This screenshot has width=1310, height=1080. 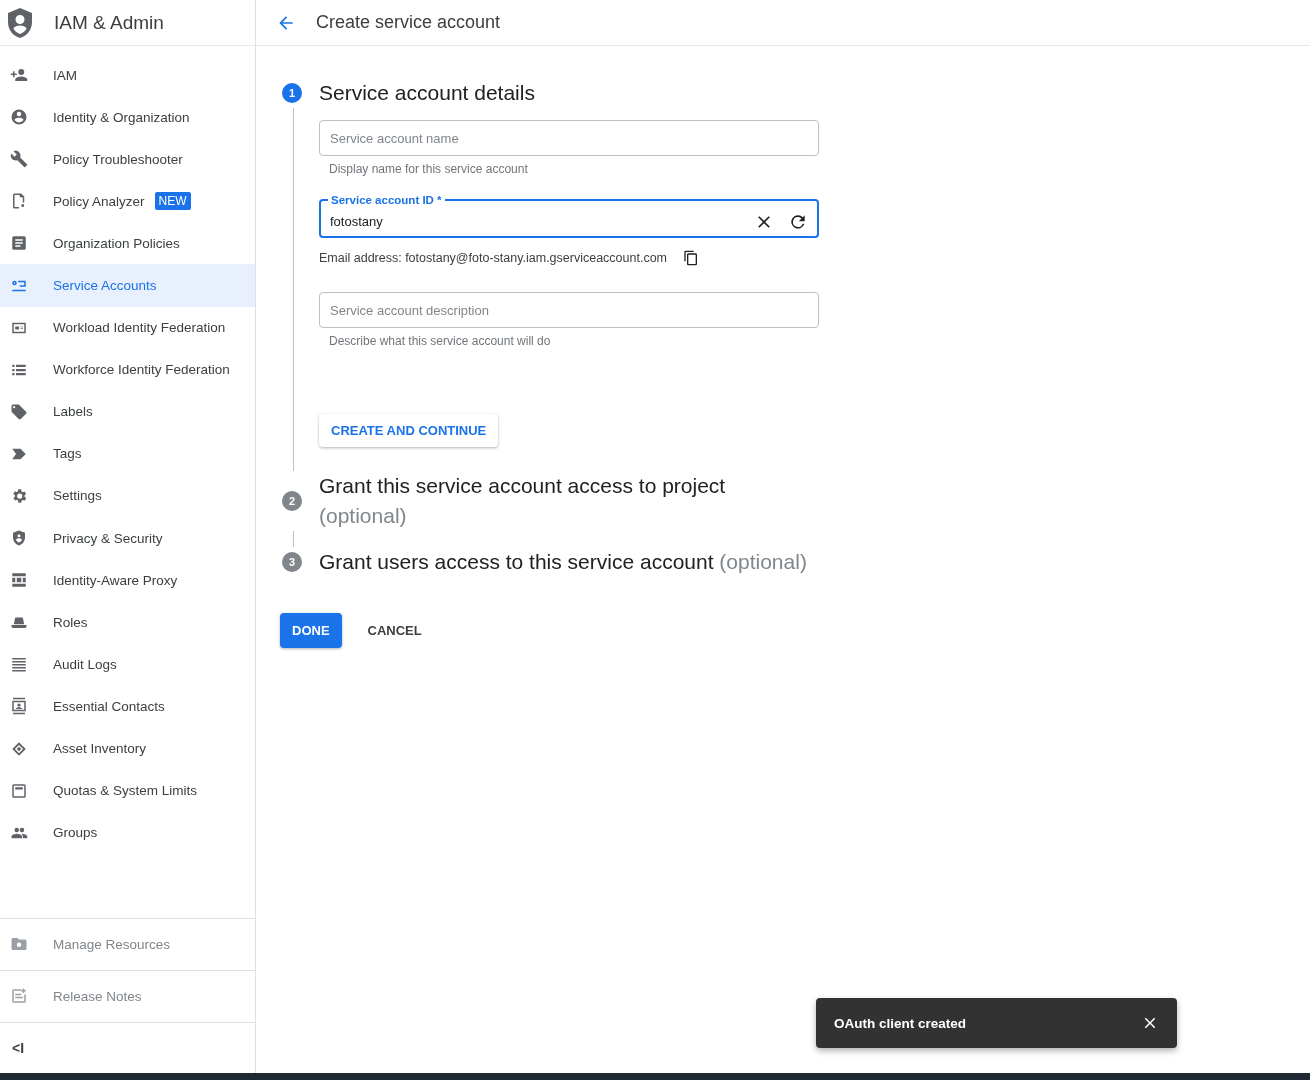 I want to click on notes-icon, so click(x=19, y=996).